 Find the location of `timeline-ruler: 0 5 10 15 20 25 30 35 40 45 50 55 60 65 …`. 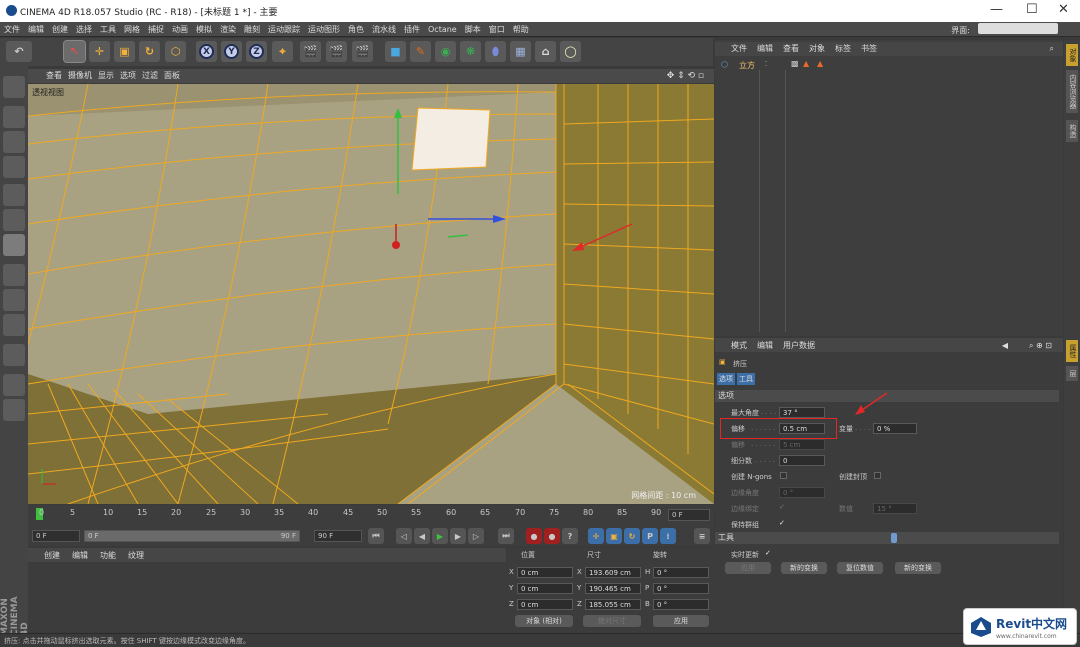

timeline-ruler: 0 5 10 15 20 25 30 35 40 45 50 55 60 65 … is located at coordinates (371, 516).